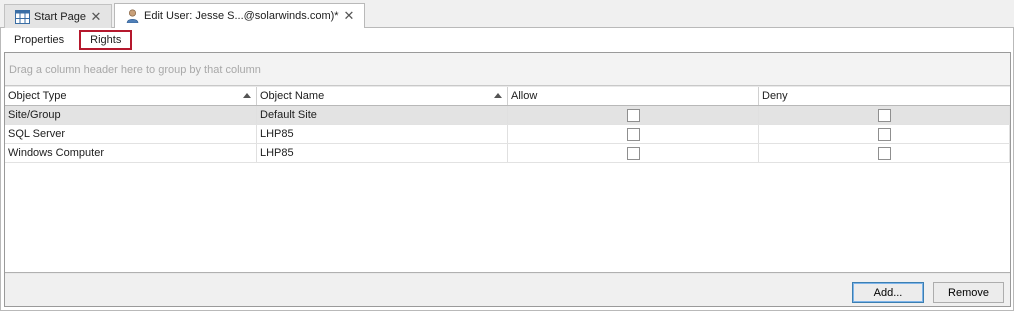  I want to click on cell-object-type: SQL Server, so click(131, 134).